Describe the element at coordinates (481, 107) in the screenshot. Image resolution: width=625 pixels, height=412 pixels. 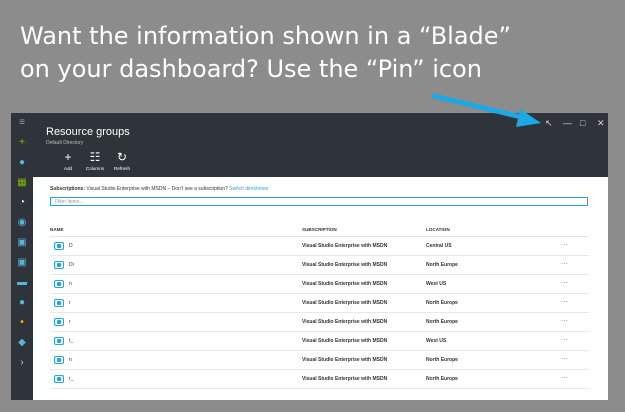
I see `pointer-arrow-line` at that location.